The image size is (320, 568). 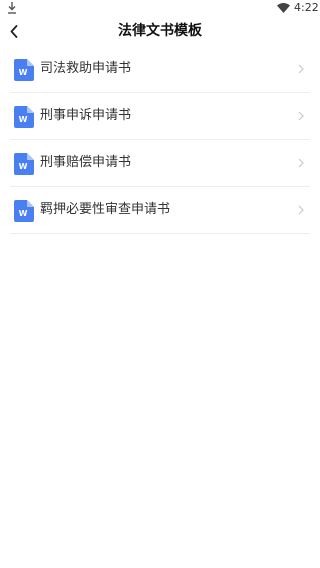 What do you see at coordinates (86, 68) in the screenshot?
I see `list-item-label: 司法救助申请书` at bounding box center [86, 68].